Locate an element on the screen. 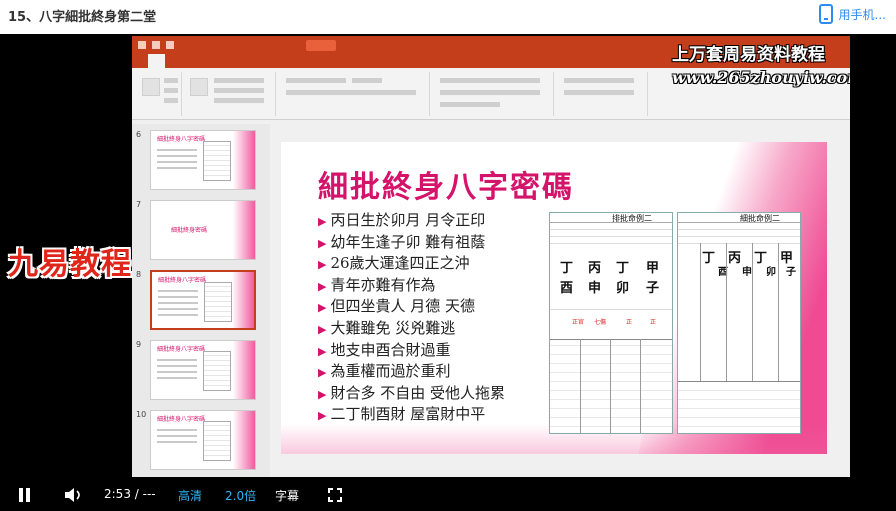  new-slide-icon is located at coordinates (199, 87).